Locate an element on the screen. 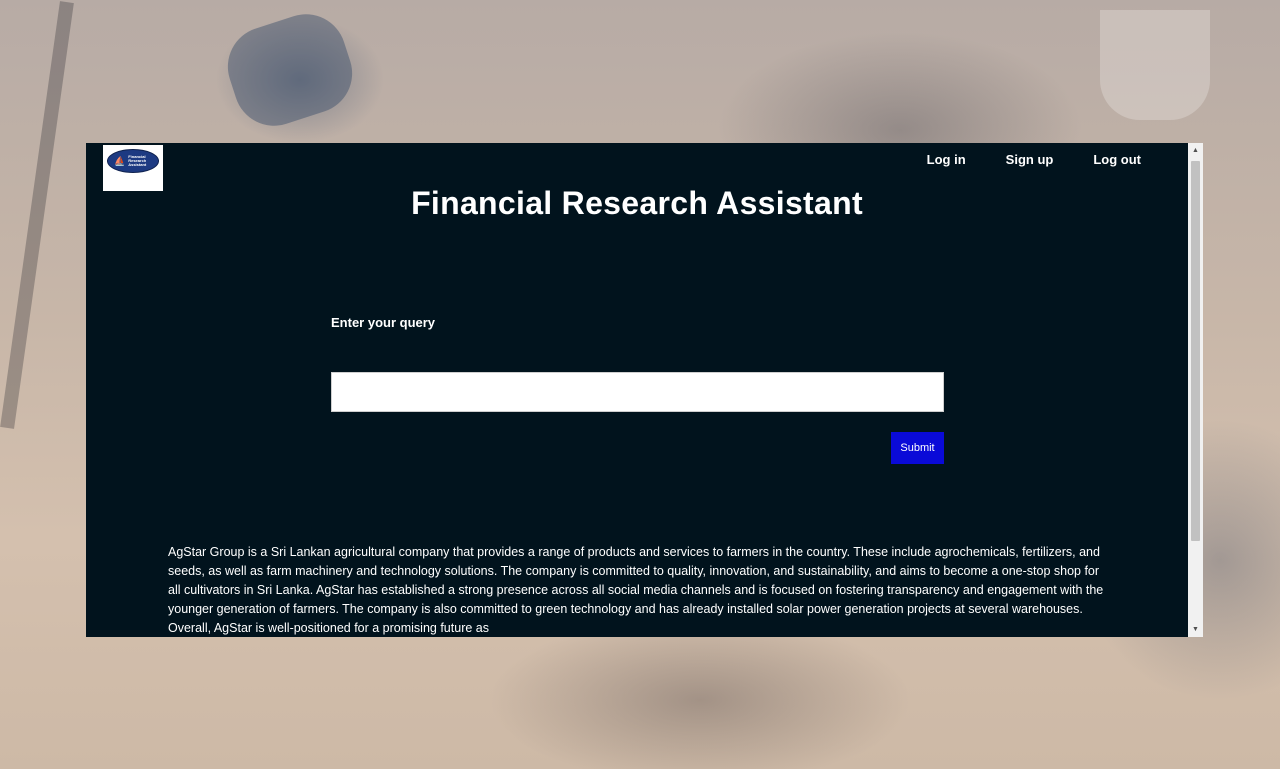 The width and height of the screenshot is (1280, 769). logout-link: Log out is located at coordinates (1117, 159).